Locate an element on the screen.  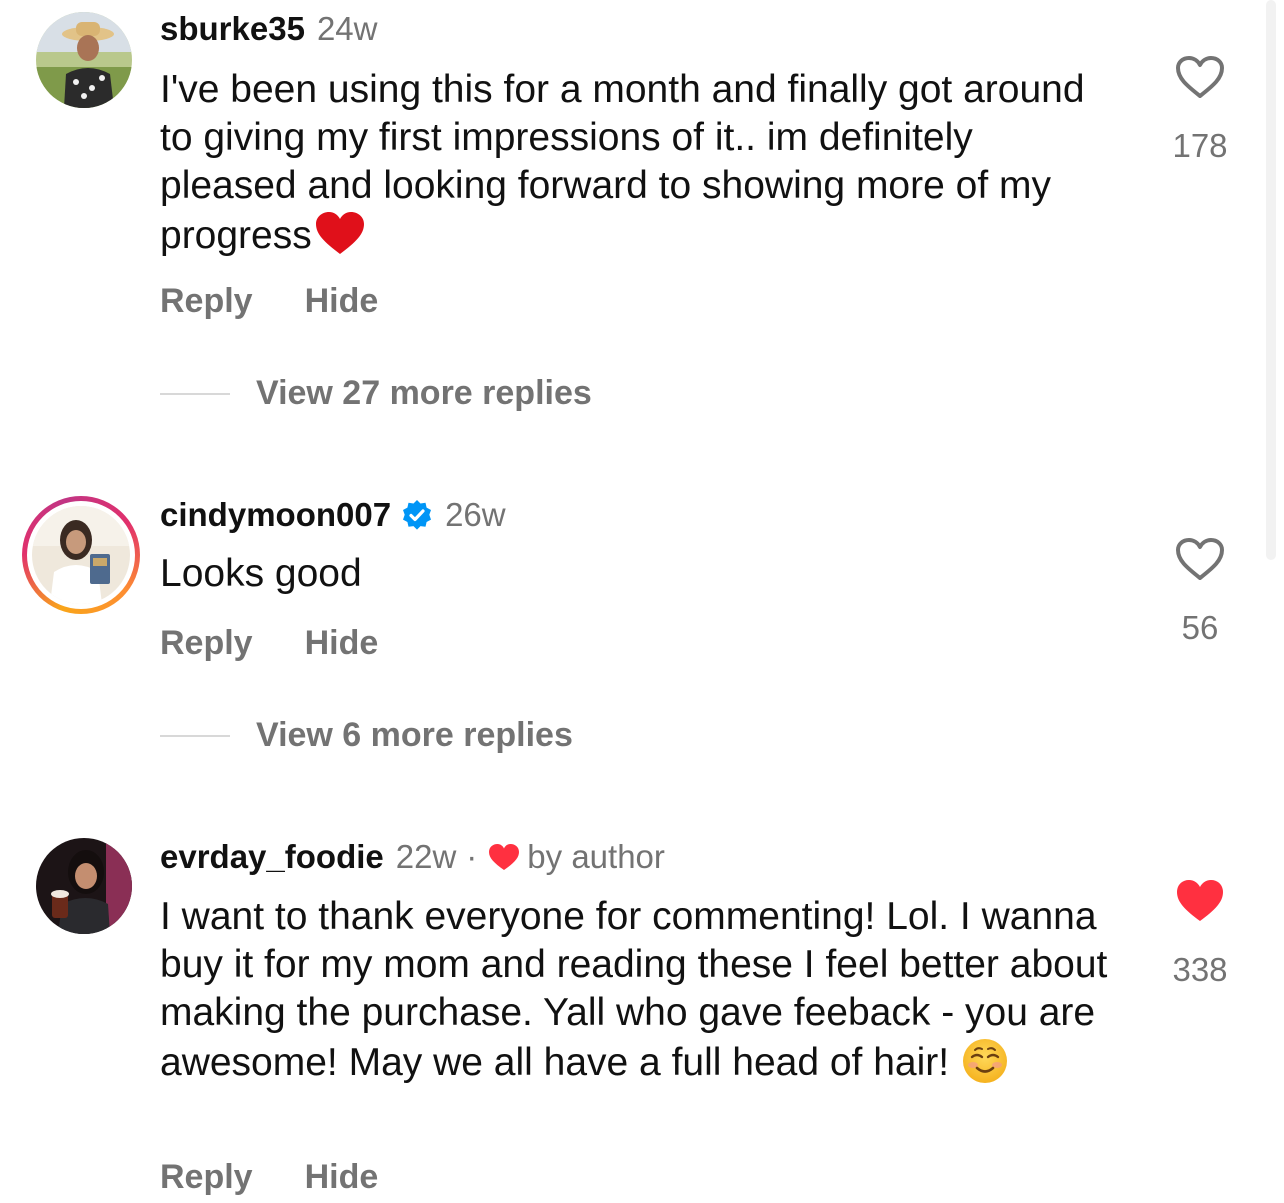
view-replies-label: View 27 more replies is located at coordinates (424, 393).